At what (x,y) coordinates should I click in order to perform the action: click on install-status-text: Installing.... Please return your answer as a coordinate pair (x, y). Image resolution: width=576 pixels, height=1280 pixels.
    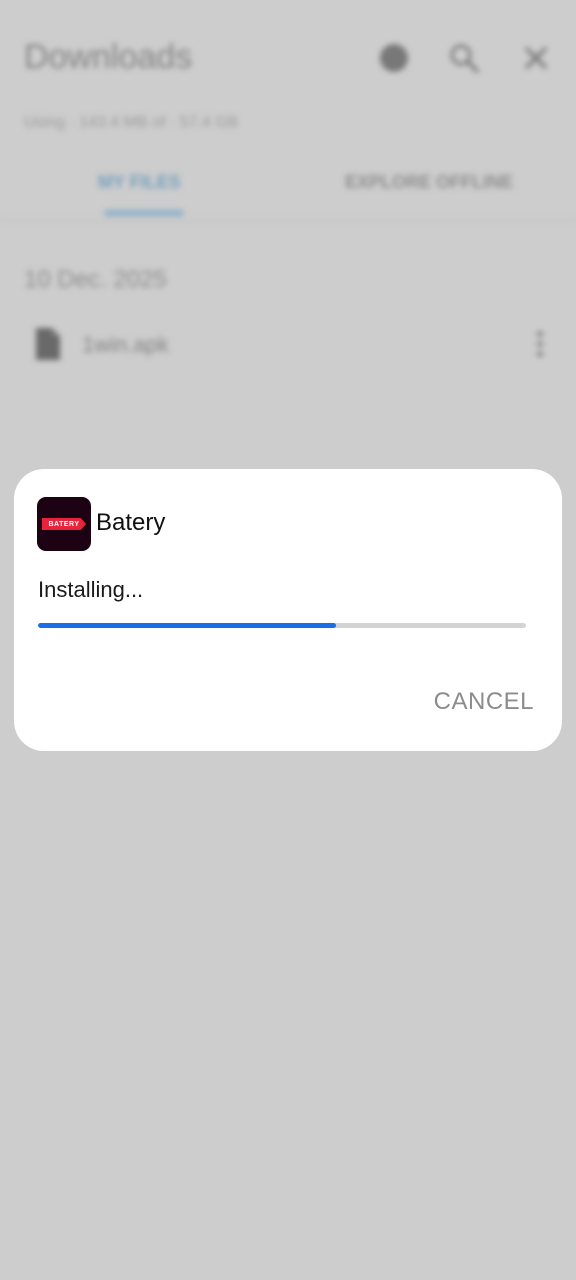
    Looking at the image, I should click on (91, 589).